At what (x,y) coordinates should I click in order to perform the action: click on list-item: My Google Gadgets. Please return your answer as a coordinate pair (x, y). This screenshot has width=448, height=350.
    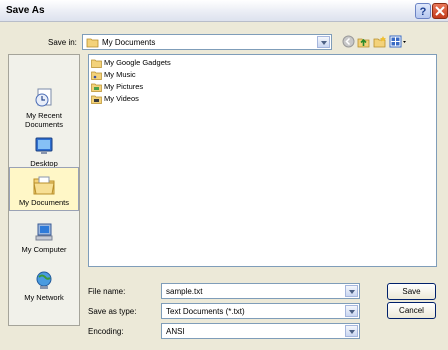
    Looking at the image, I should click on (131, 63).